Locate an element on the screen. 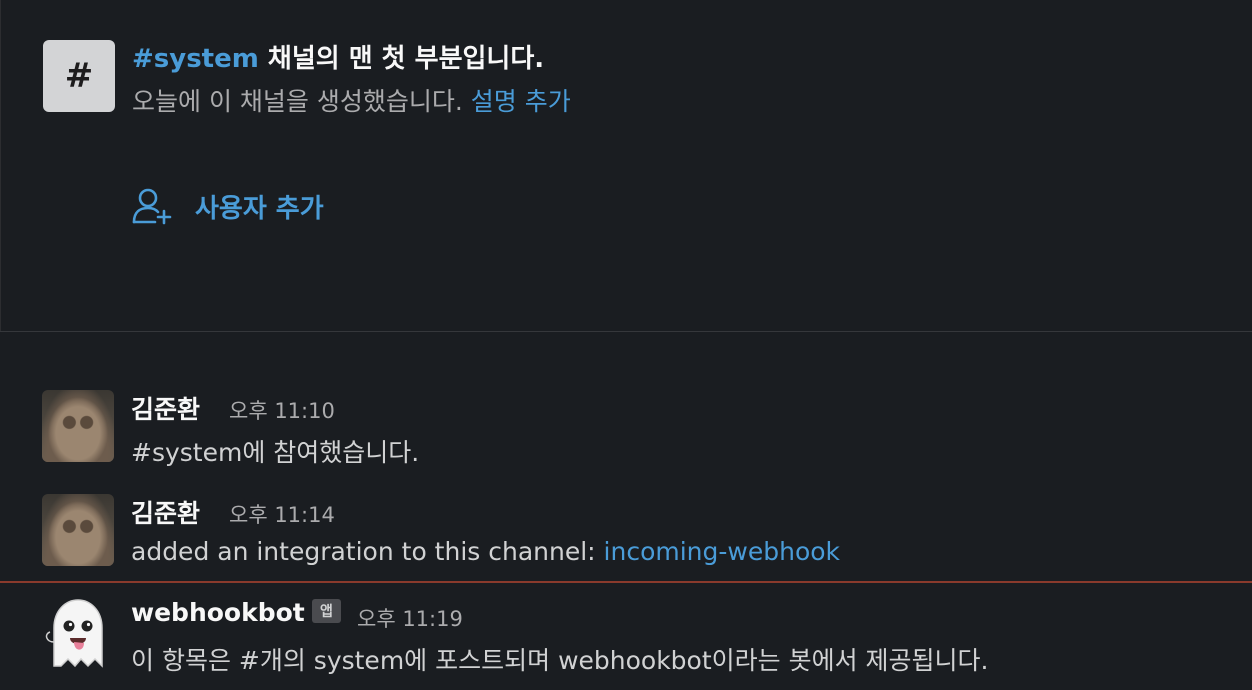 This screenshot has height=690, width=1252. channel-intro-subtitle: 오늘에 이 채널을 생성했습니다. 설명 추가 is located at coordinates (351, 100).